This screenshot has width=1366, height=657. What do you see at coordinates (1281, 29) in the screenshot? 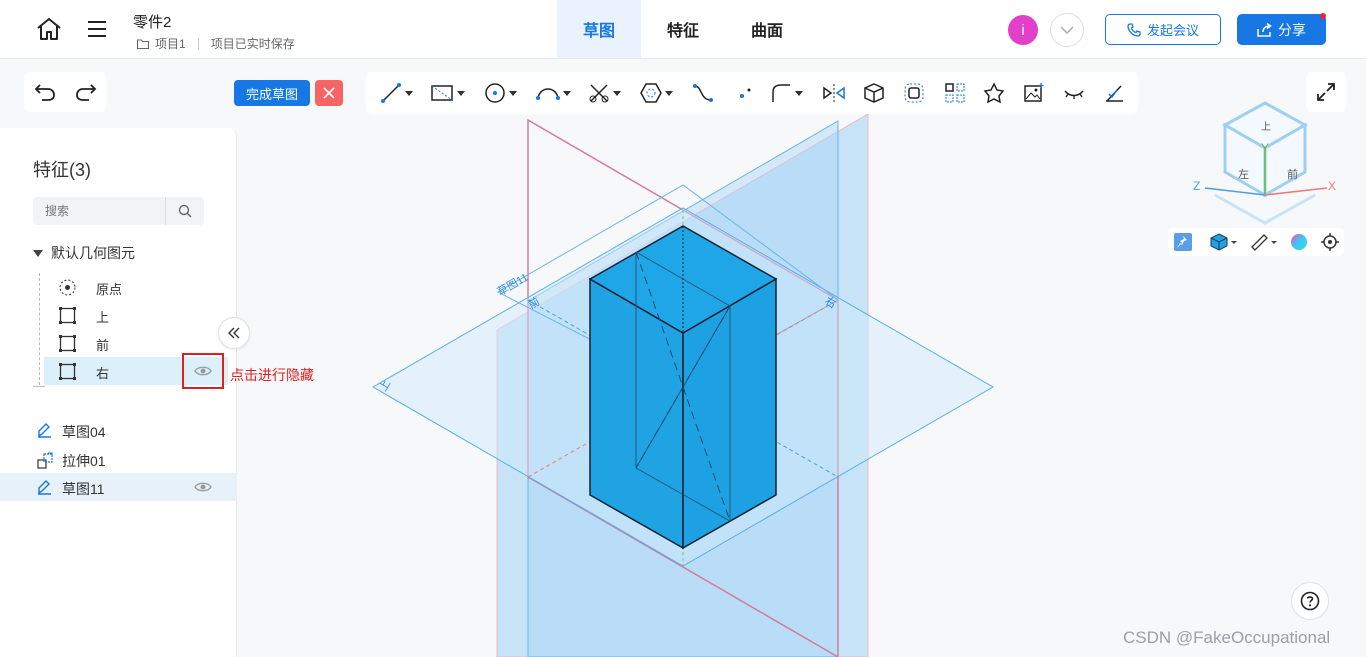
I see `share-button: 分享` at bounding box center [1281, 29].